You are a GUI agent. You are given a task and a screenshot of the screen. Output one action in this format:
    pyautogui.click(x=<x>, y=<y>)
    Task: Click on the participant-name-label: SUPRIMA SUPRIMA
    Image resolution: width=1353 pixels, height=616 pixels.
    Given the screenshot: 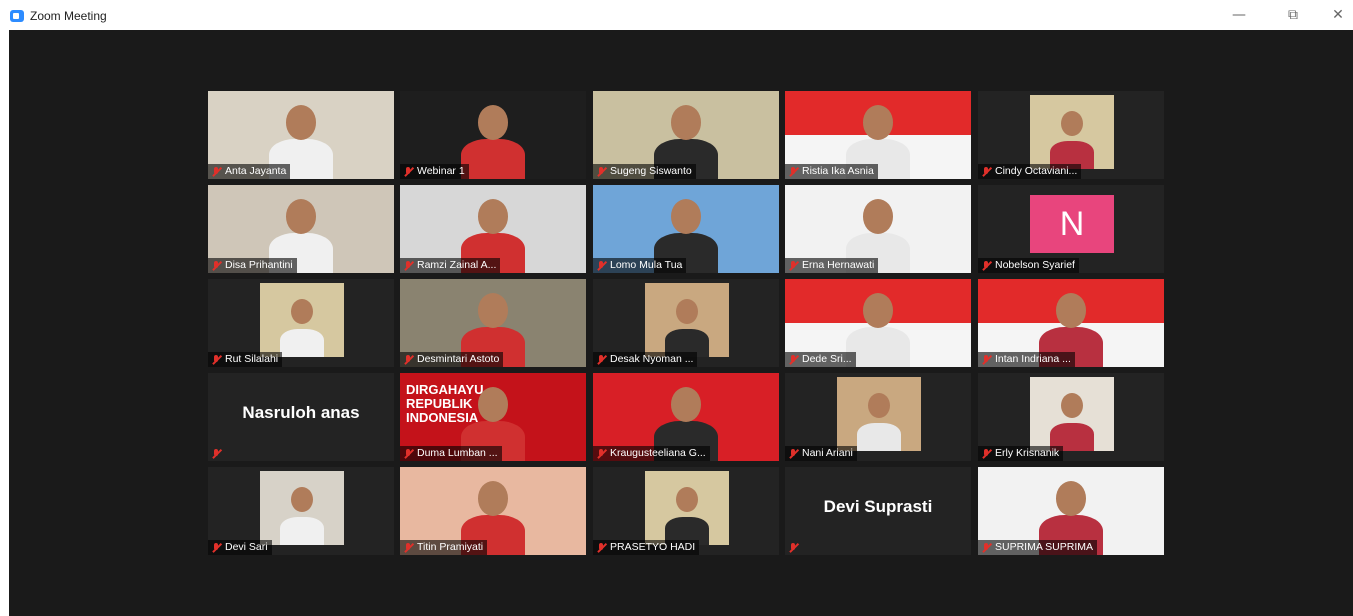 What is the action you would take?
    pyautogui.click(x=1038, y=547)
    